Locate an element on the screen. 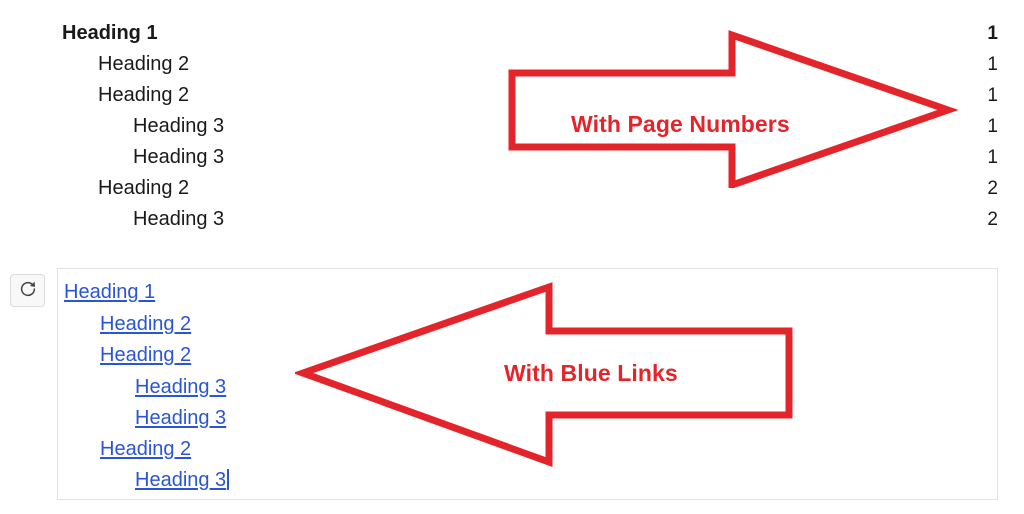 The image size is (1024, 514). toc-entry-title: Heading 1 is located at coordinates (110, 33).